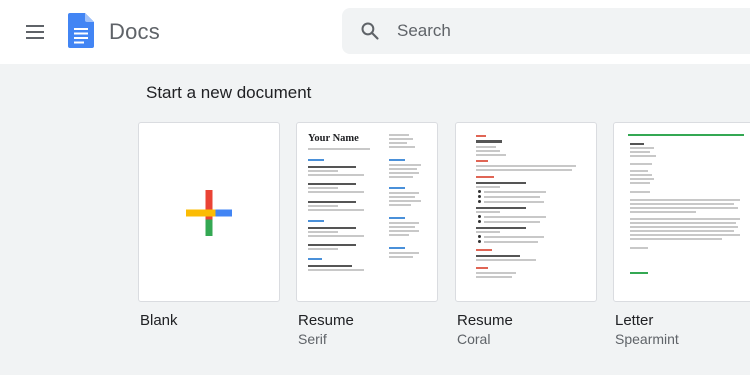 The height and width of the screenshot is (375, 750). What do you see at coordinates (35, 32) in the screenshot?
I see `main-menu-button` at bounding box center [35, 32].